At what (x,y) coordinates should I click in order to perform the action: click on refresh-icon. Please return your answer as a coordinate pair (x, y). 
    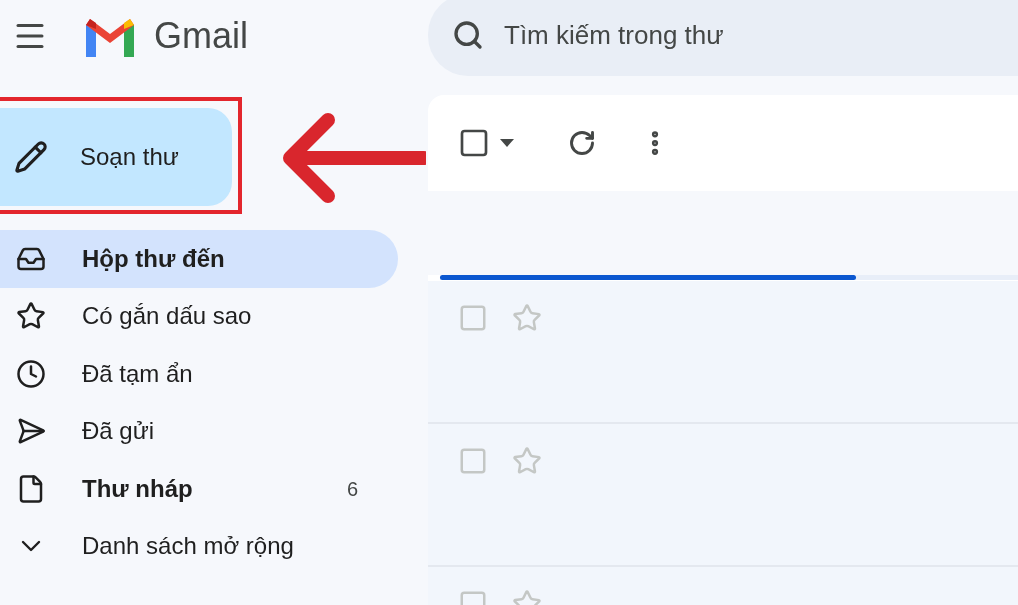
    Looking at the image, I should click on (582, 143).